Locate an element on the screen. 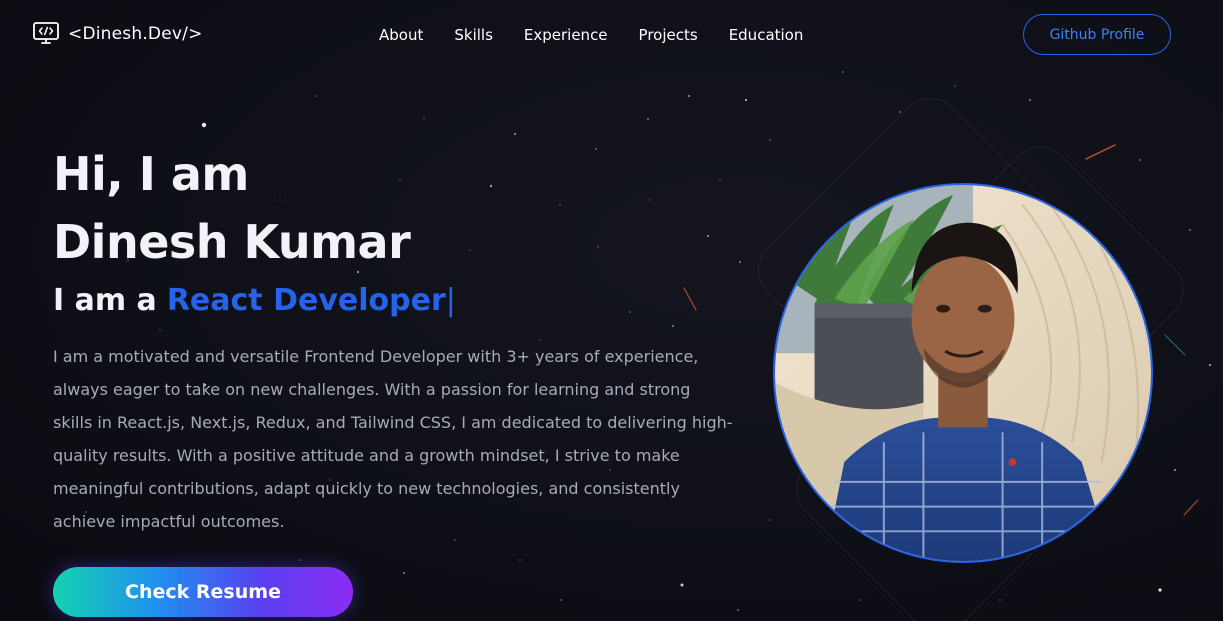  github-profile-button: Github Profile is located at coordinates (1097, 34).